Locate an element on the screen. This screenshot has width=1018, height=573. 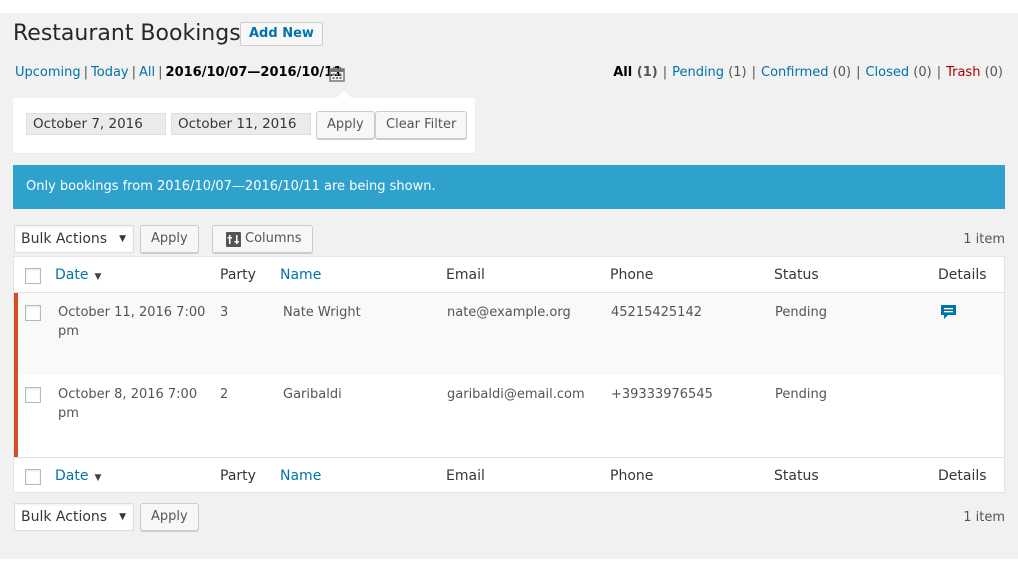
view-upcoming-link: Upcoming is located at coordinates (48, 72).